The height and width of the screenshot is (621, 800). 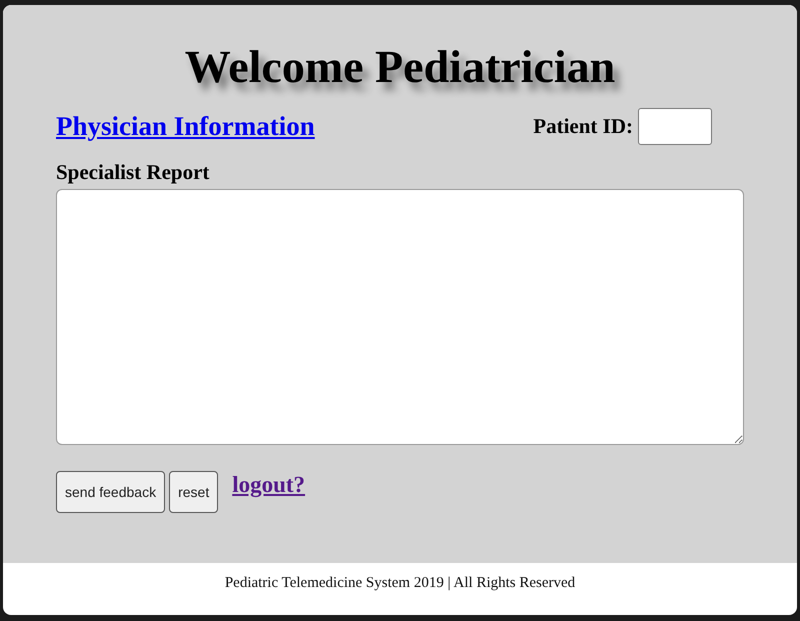 What do you see at coordinates (400, 583) in the screenshot?
I see `footer-text: Pediatric Telemedicine System 2019 | All Rights Reserved` at bounding box center [400, 583].